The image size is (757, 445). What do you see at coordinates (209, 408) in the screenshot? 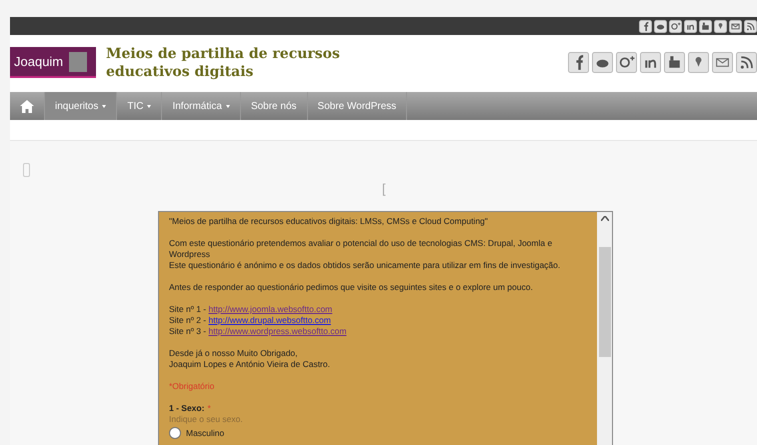
I see `required-mark: *` at bounding box center [209, 408].